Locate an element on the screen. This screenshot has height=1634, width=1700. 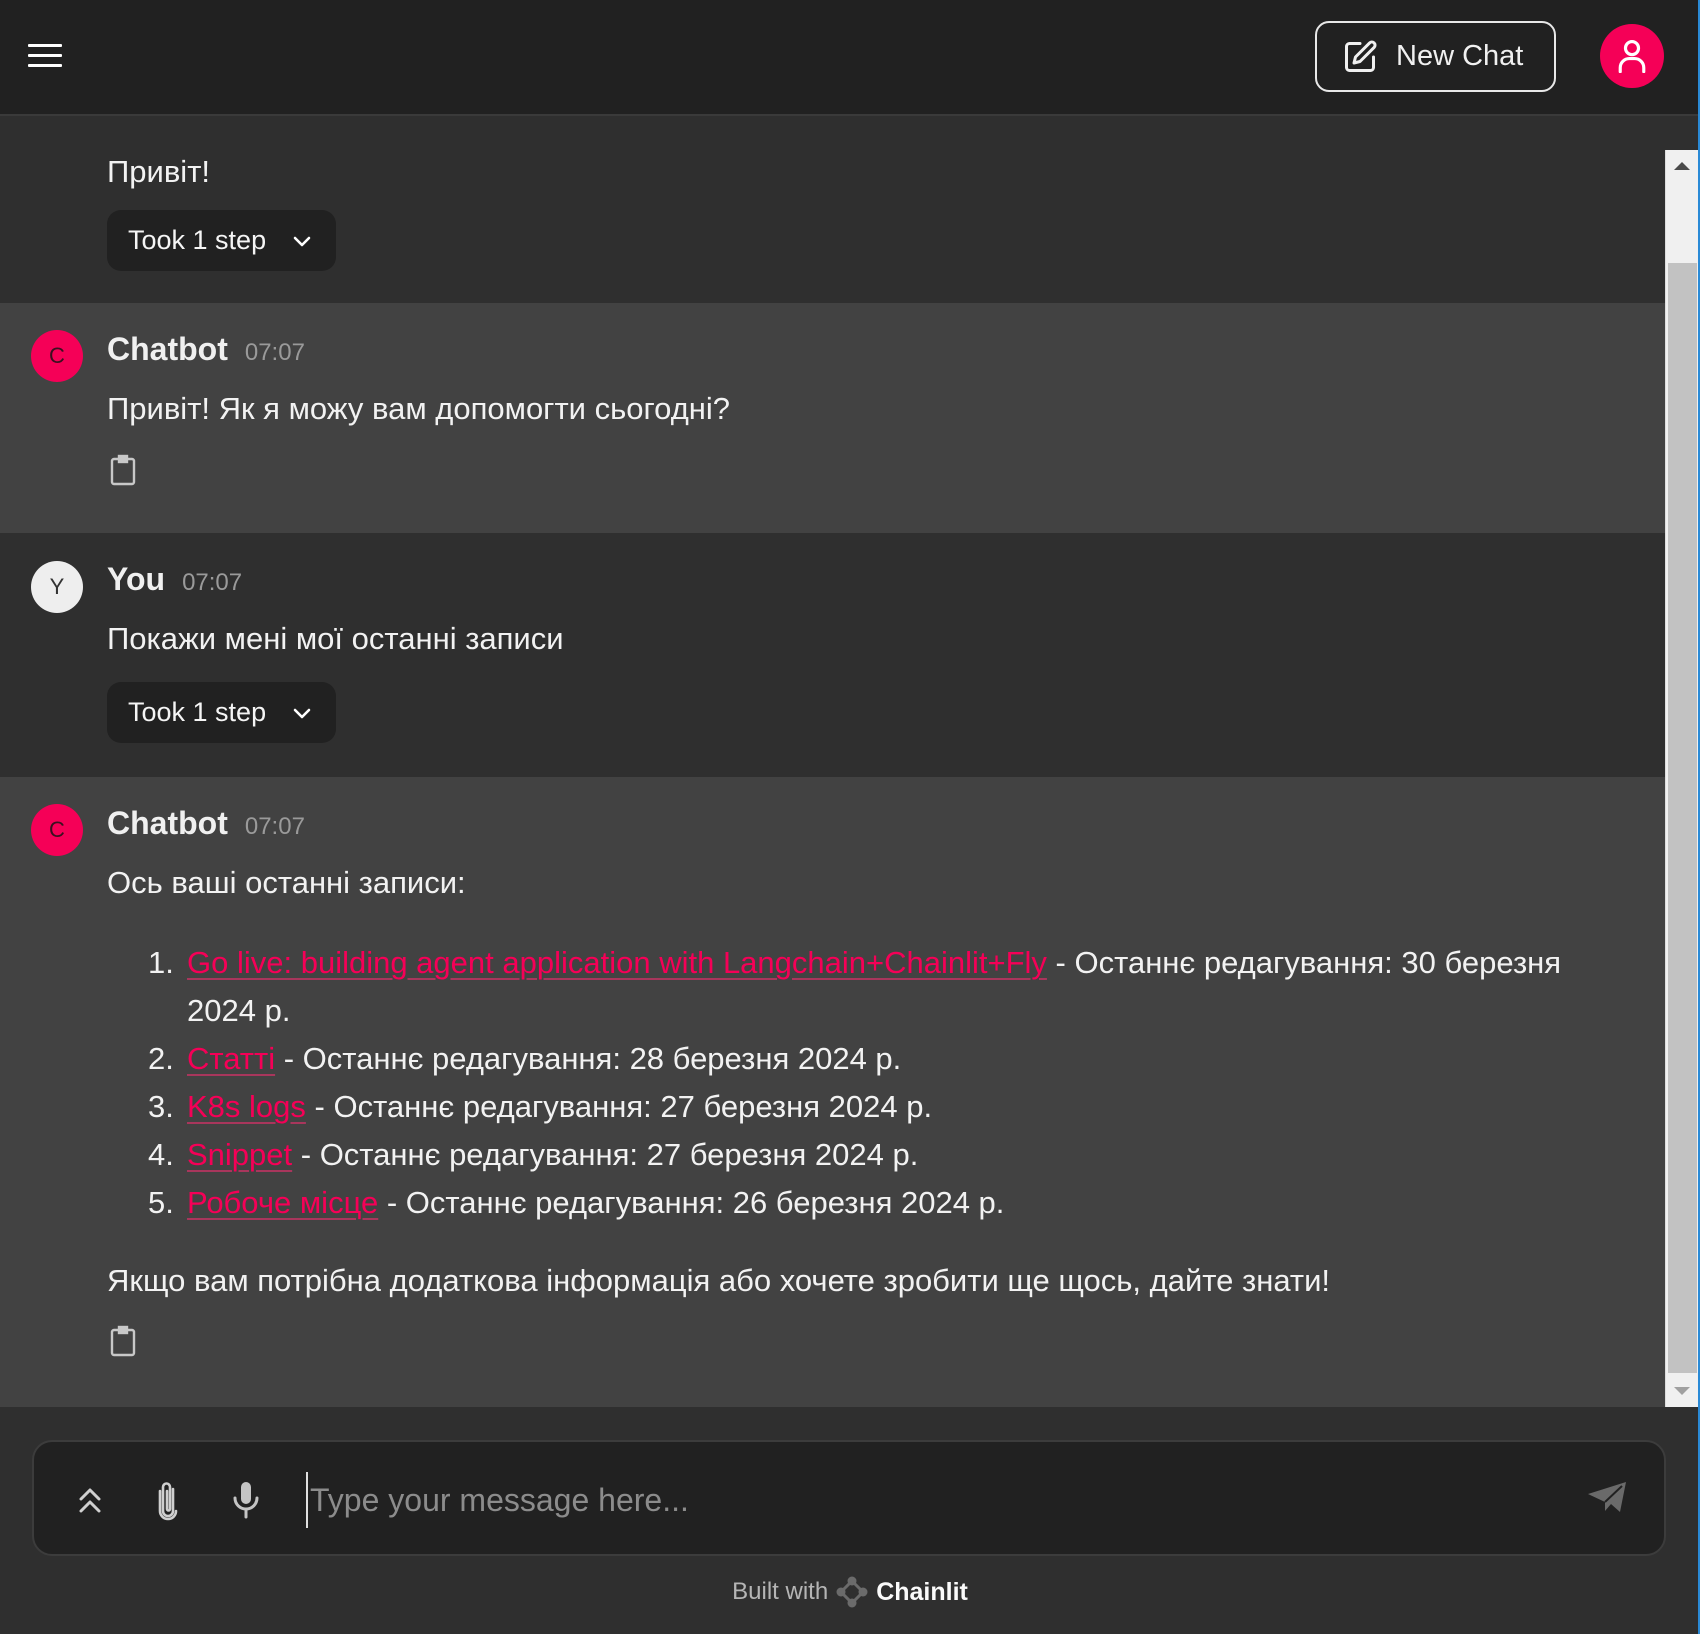
record-number: 5. is located at coordinates (161, 1202).